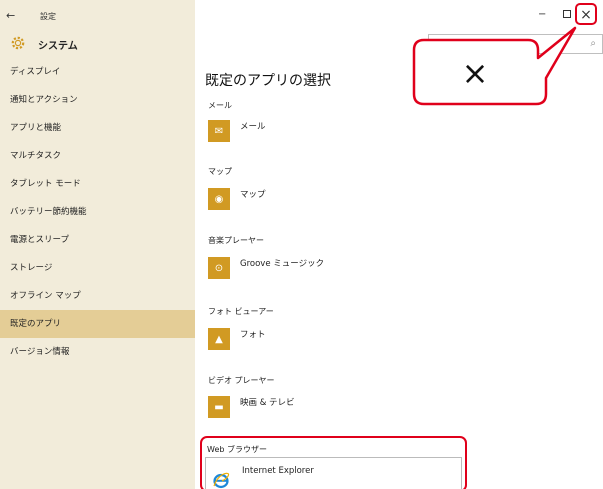 This screenshot has height=489, width=603. Describe the element at coordinates (97, 324) in the screenshot. I see `sidebar-item-default-apps: 既定のアプリ` at that location.